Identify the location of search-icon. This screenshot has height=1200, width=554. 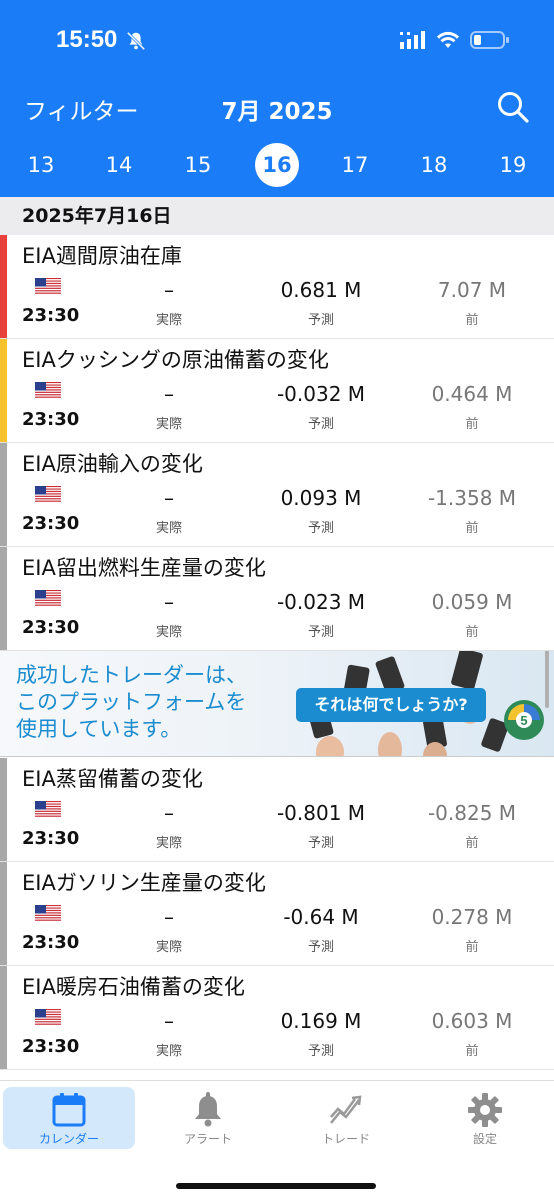
(513, 107).